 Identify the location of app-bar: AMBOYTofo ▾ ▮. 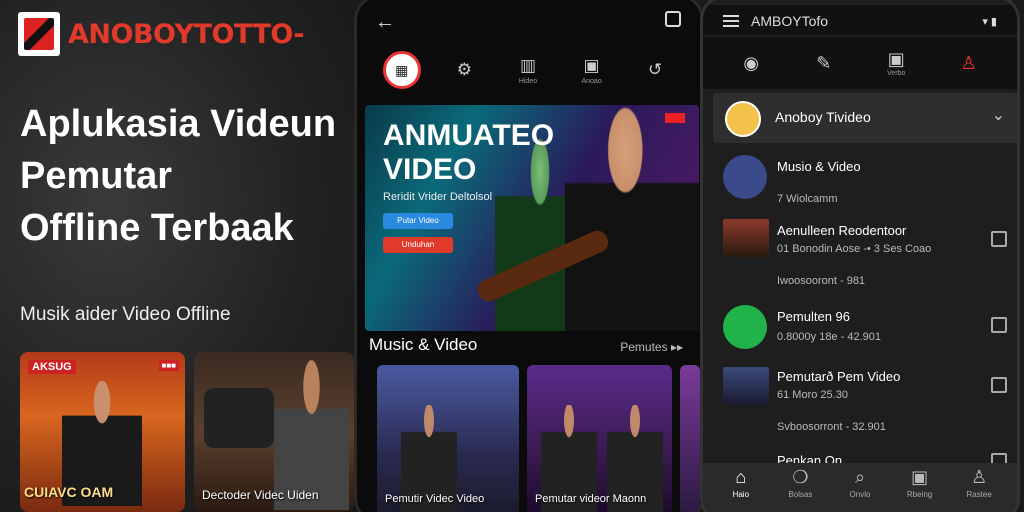
(860, 20).